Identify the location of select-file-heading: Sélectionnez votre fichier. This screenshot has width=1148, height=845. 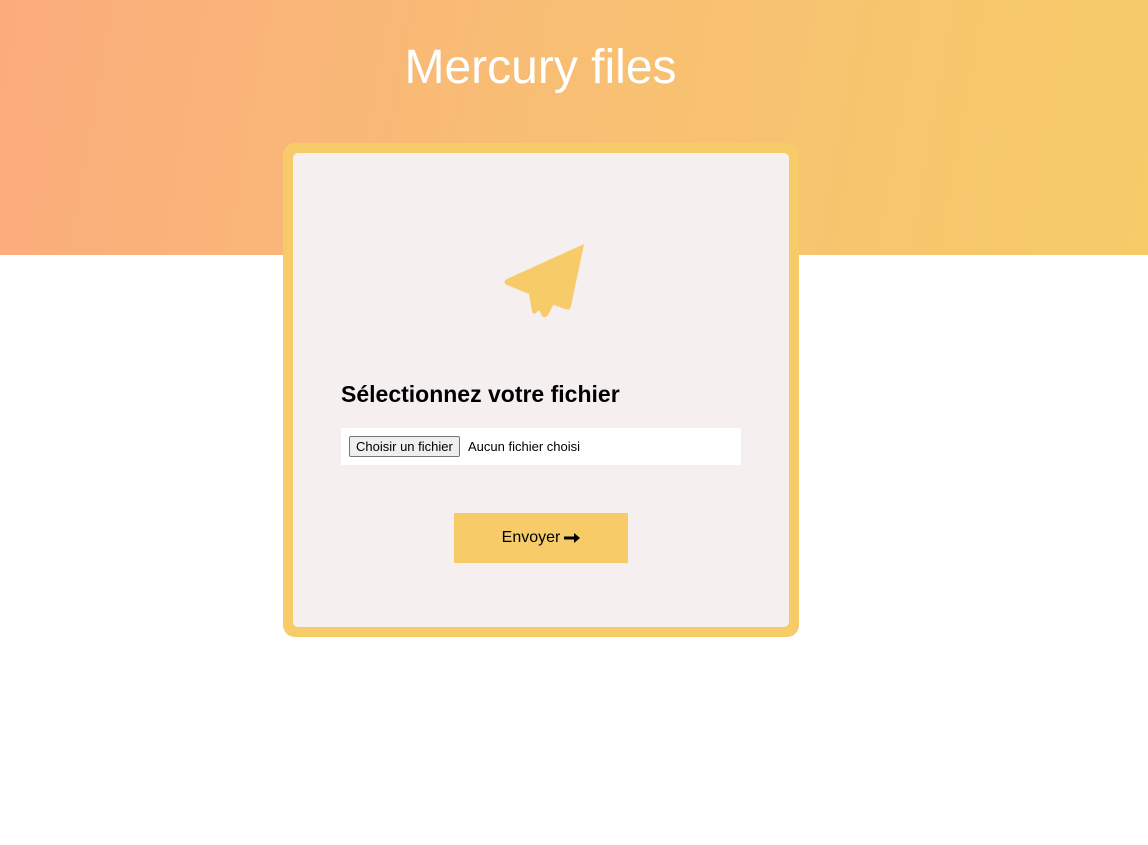
(480, 394).